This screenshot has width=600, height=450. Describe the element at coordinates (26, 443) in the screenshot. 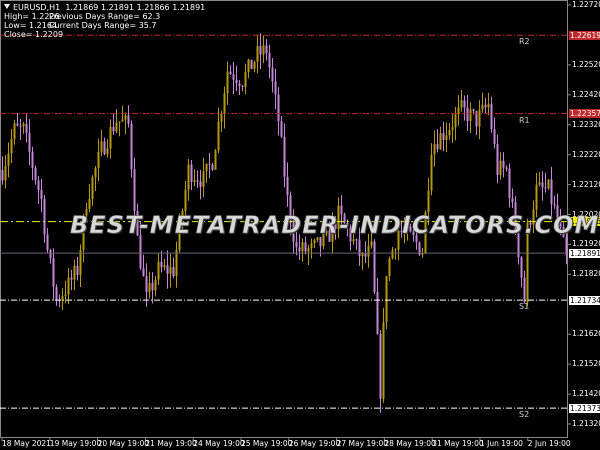

I see `time-tick-label: 18 May 2021` at that location.